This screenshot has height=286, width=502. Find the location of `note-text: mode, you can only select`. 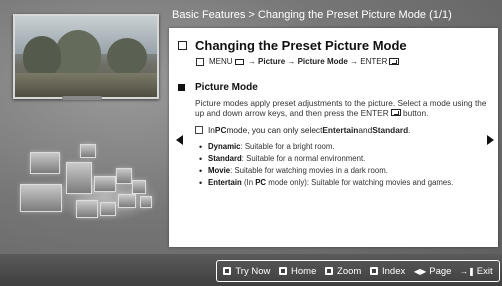

note-text: mode, you can only select is located at coordinates (274, 130).